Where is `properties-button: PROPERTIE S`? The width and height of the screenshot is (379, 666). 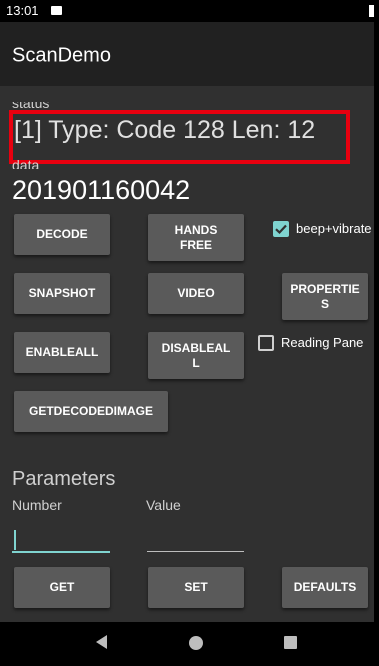
properties-button: PROPERTIE S is located at coordinates (325, 296).